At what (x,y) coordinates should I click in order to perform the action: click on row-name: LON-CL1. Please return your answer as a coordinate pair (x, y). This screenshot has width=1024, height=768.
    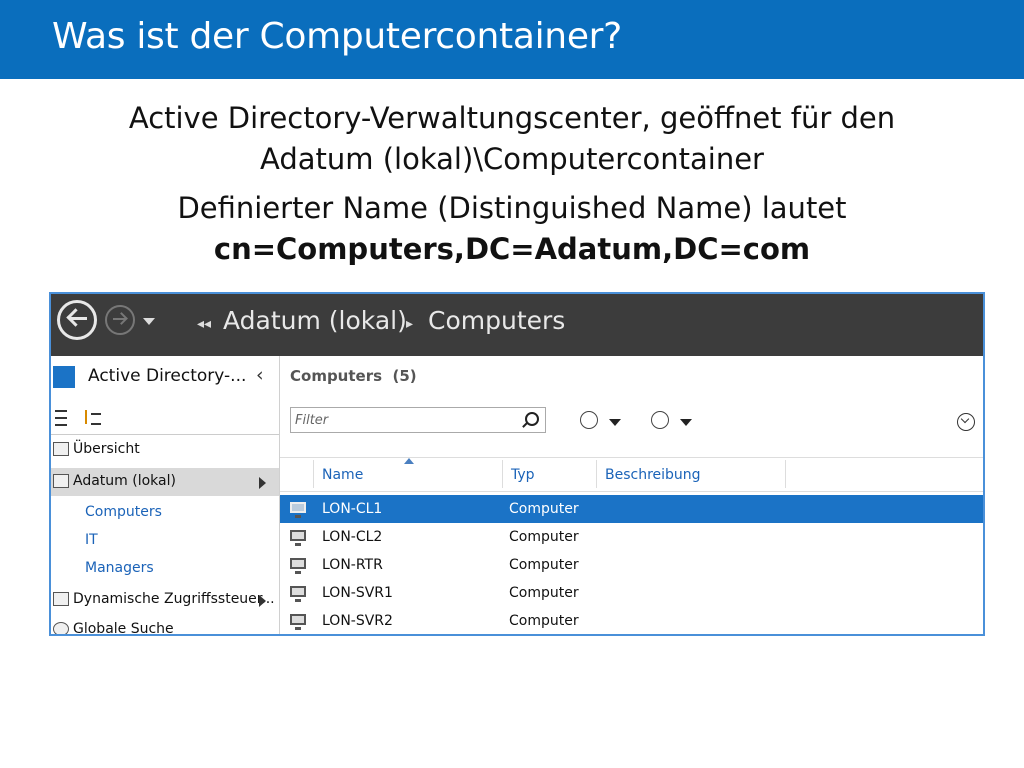
    Looking at the image, I should click on (352, 509).